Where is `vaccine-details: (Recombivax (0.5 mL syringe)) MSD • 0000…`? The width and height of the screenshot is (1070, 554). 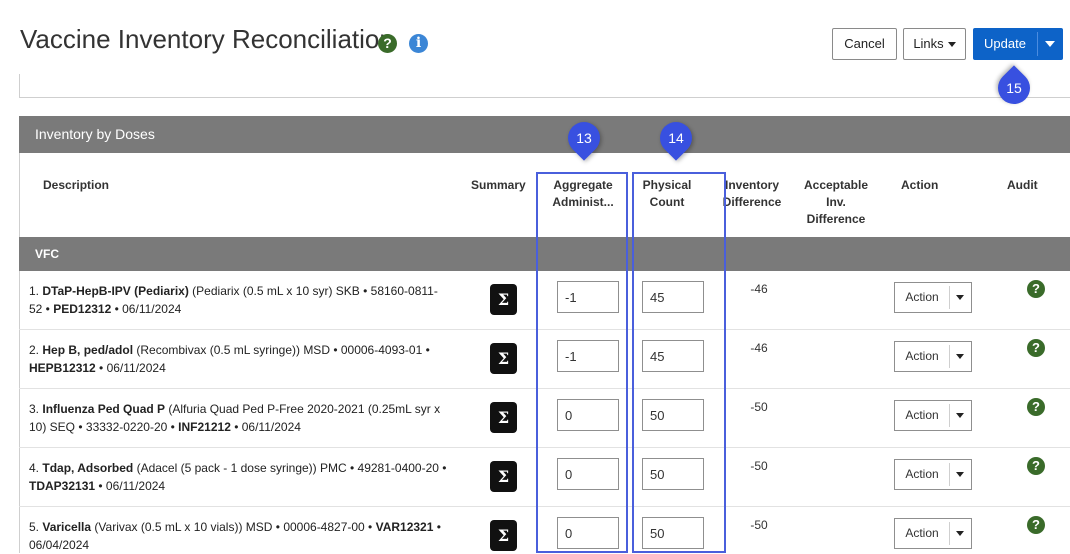 vaccine-details: (Recombivax (0.5 mL syringe)) MSD • 0000… is located at coordinates (281, 350).